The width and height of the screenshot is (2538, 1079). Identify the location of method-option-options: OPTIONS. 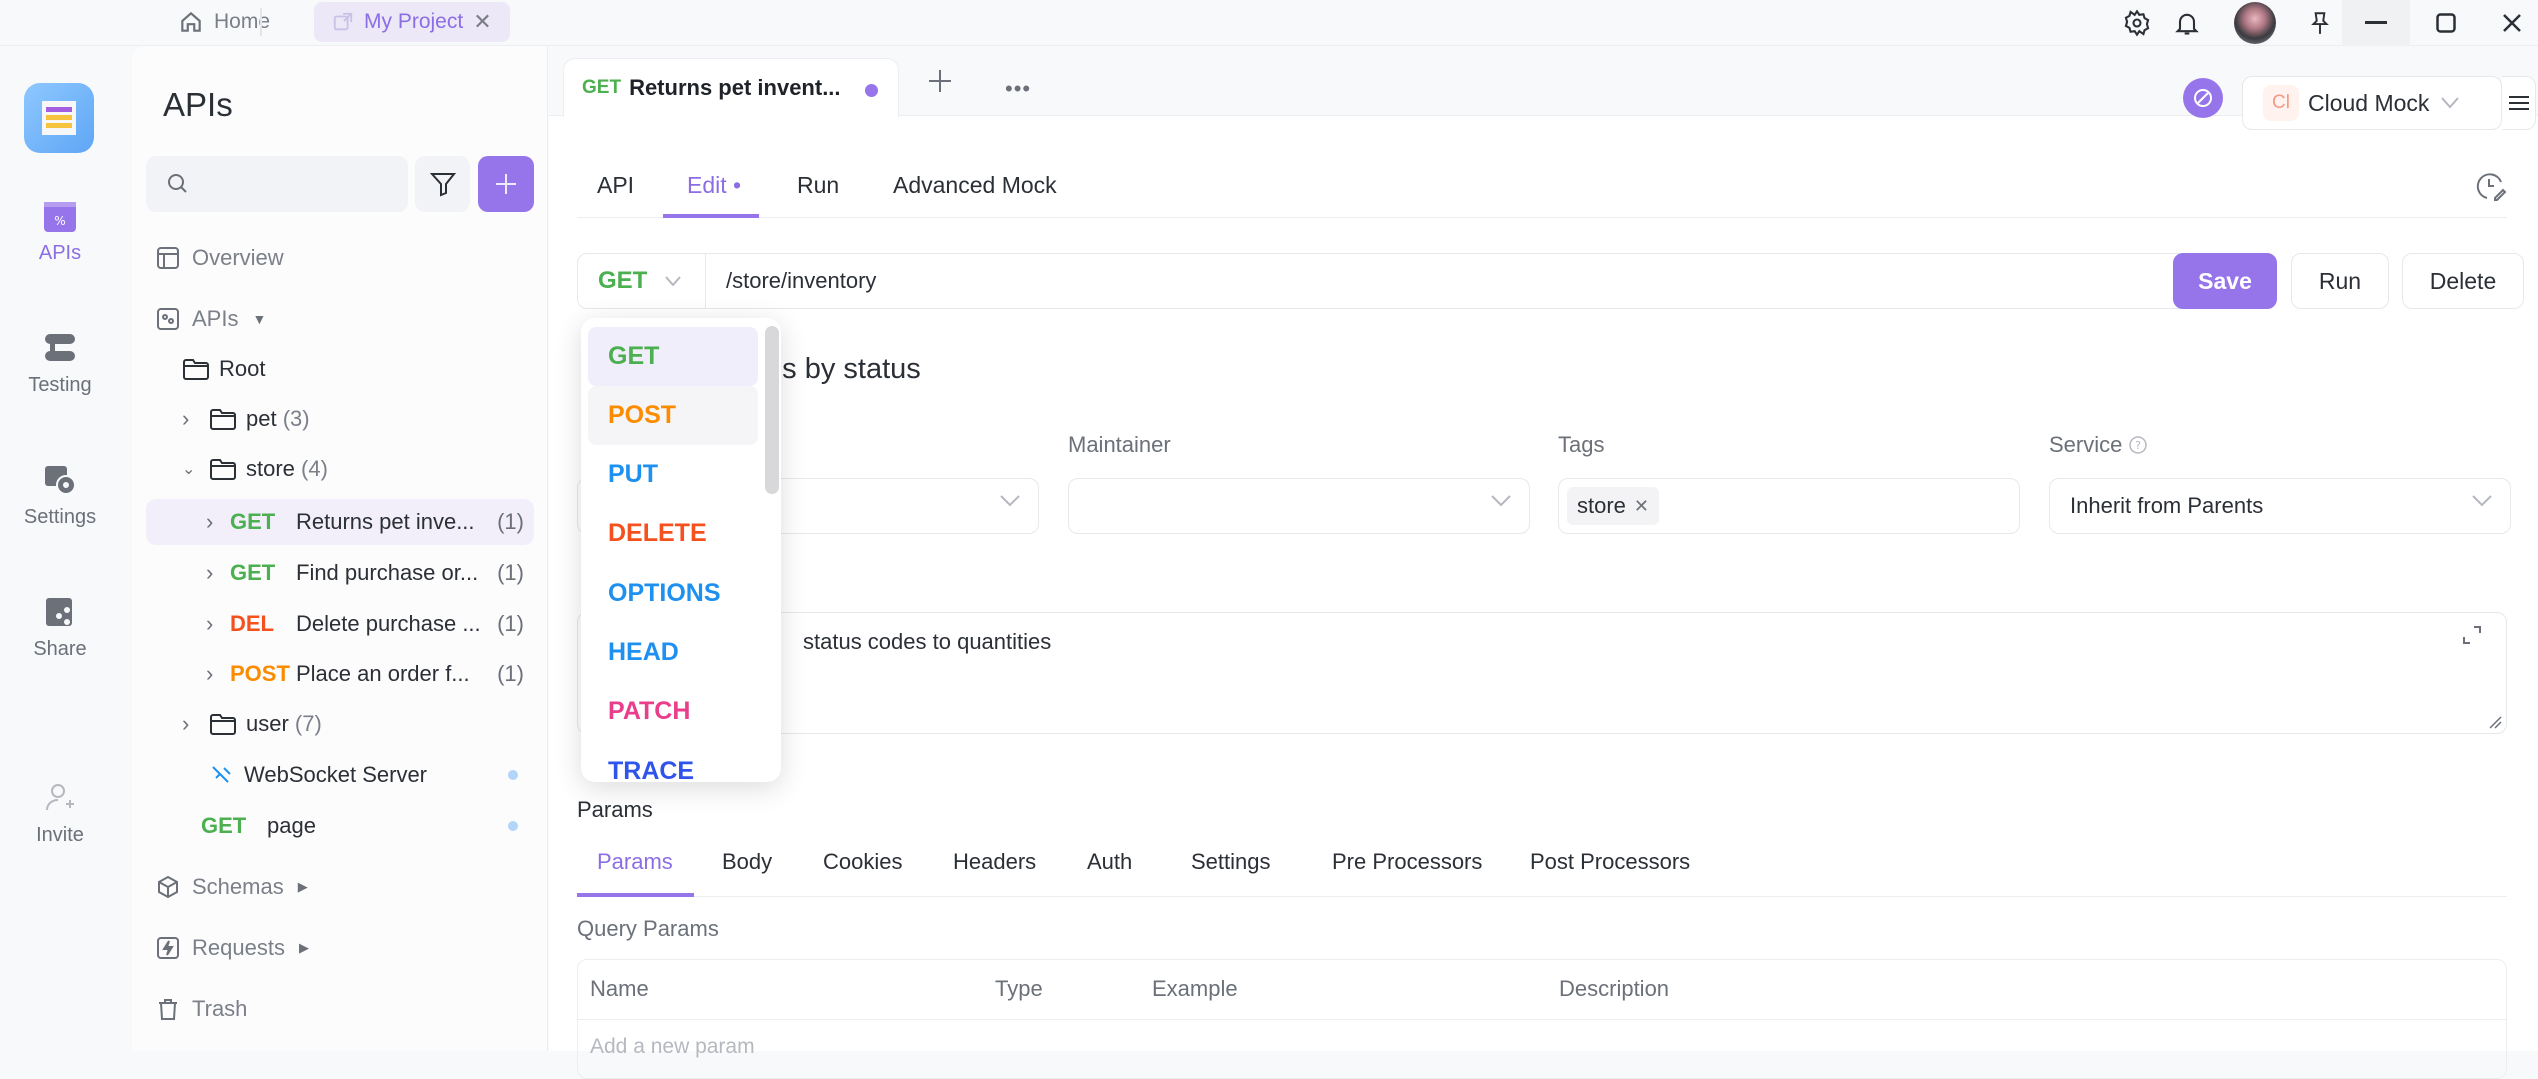
(673, 593).